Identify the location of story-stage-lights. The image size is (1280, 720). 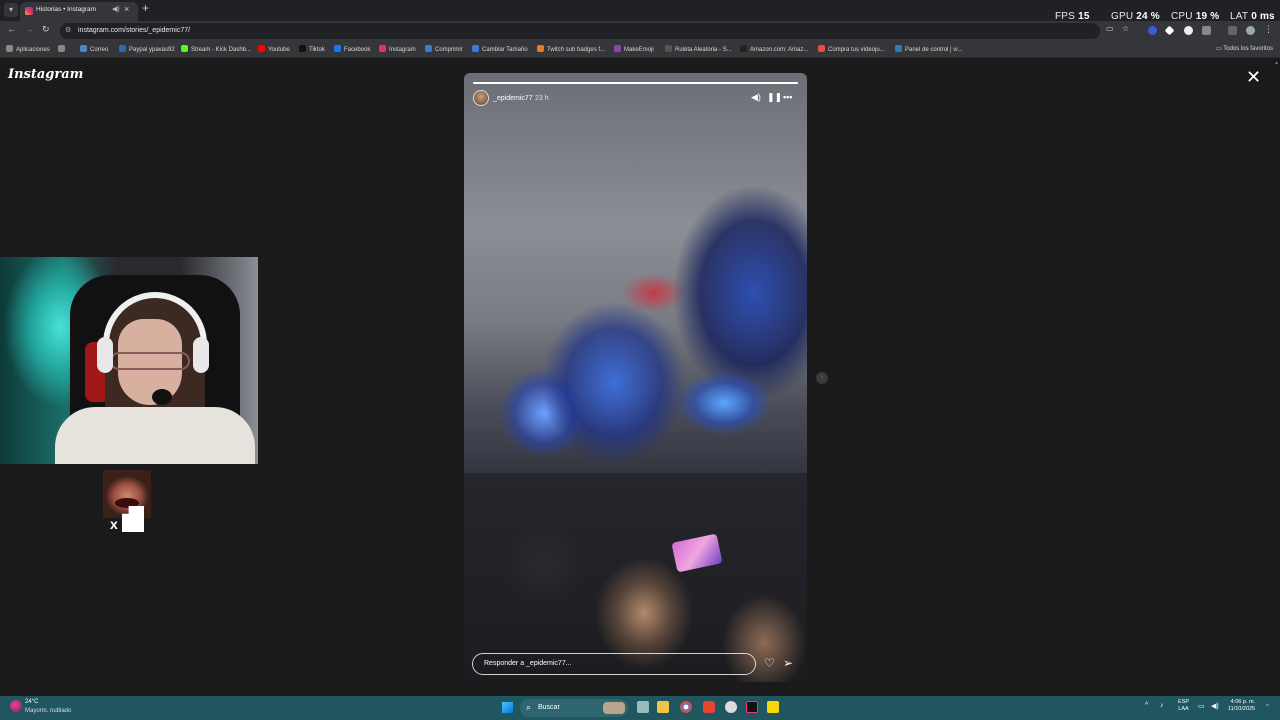
(645, 333).